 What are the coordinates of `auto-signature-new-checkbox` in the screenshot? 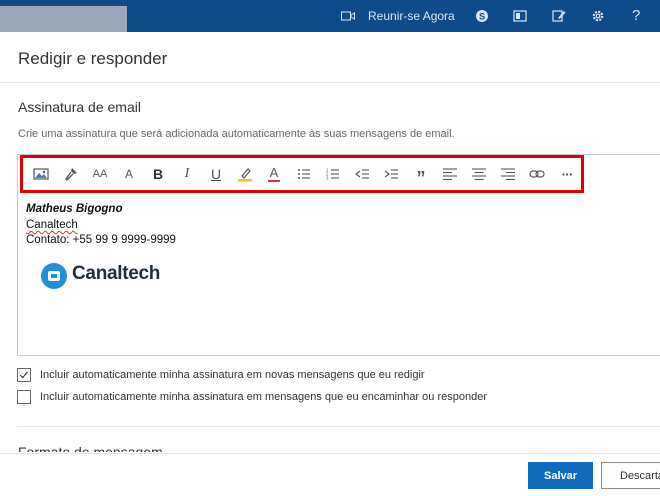 It's located at (24, 375).